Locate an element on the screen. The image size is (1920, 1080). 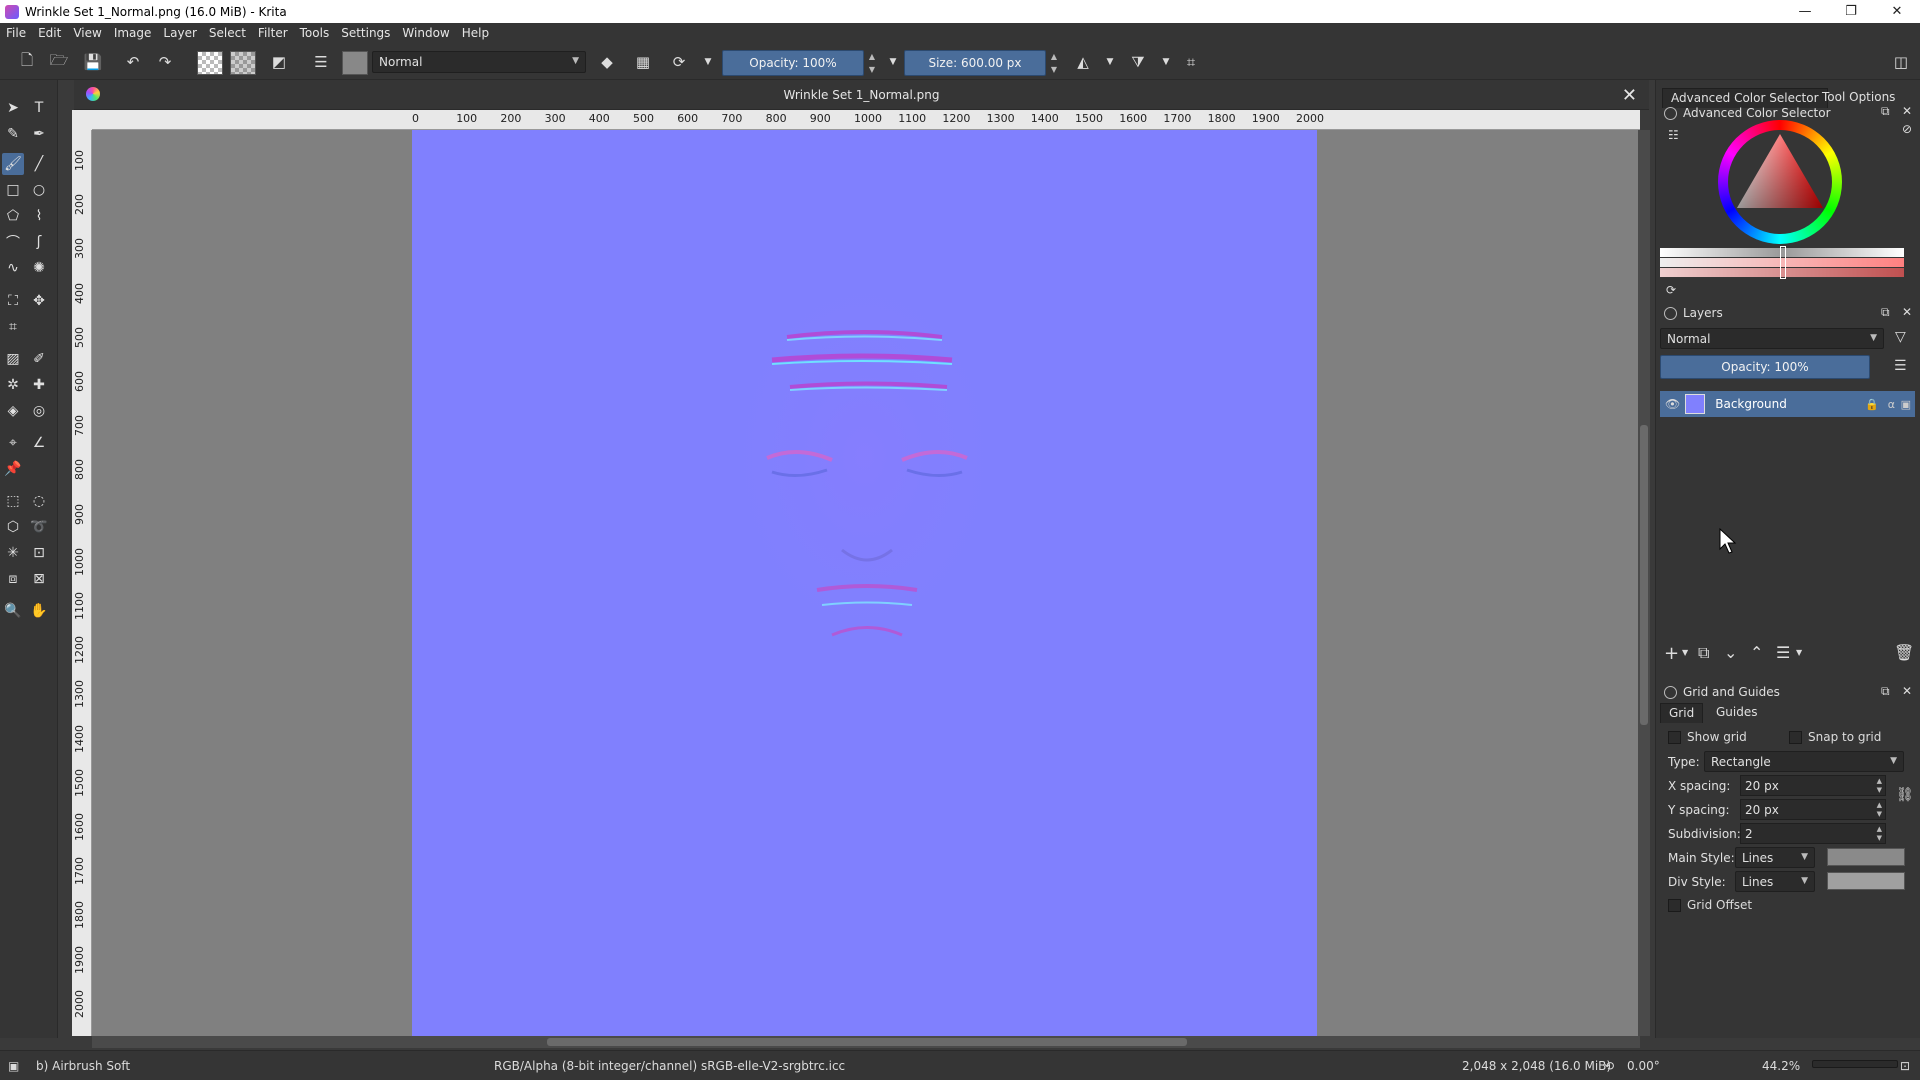
tab-guides: Guides is located at coordinates (1737, 713).